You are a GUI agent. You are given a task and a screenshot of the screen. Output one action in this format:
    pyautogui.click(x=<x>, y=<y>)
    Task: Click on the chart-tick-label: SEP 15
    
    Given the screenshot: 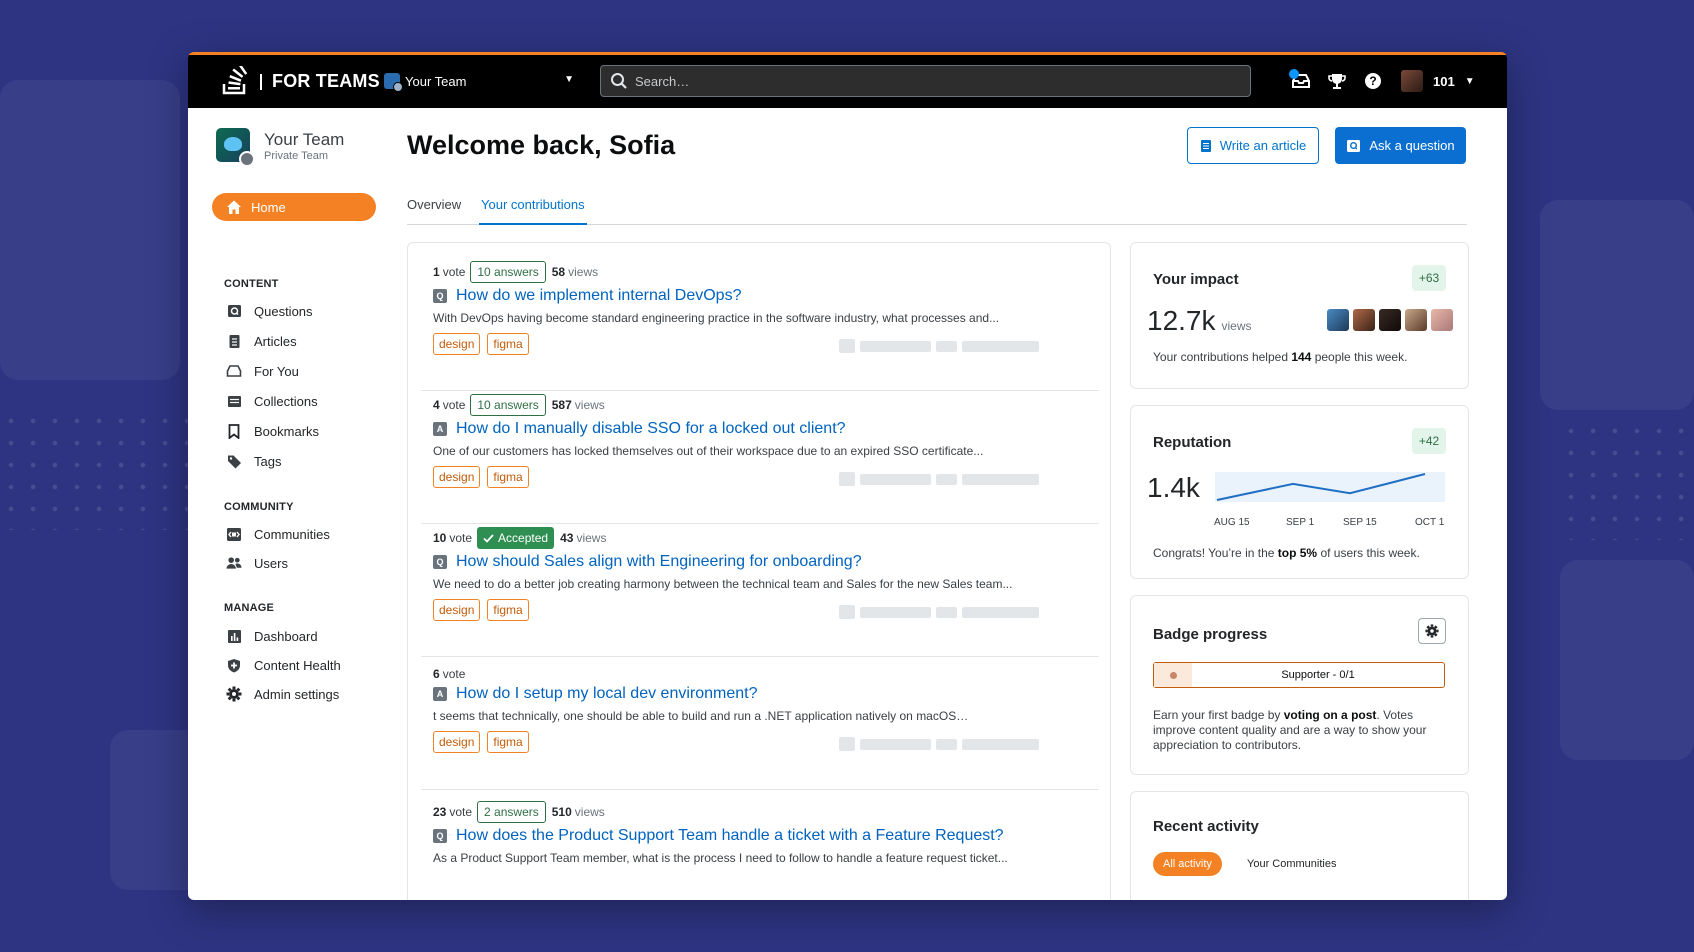 What is the action you would take?
    pyautogui.click(x=1360, y=522)
    